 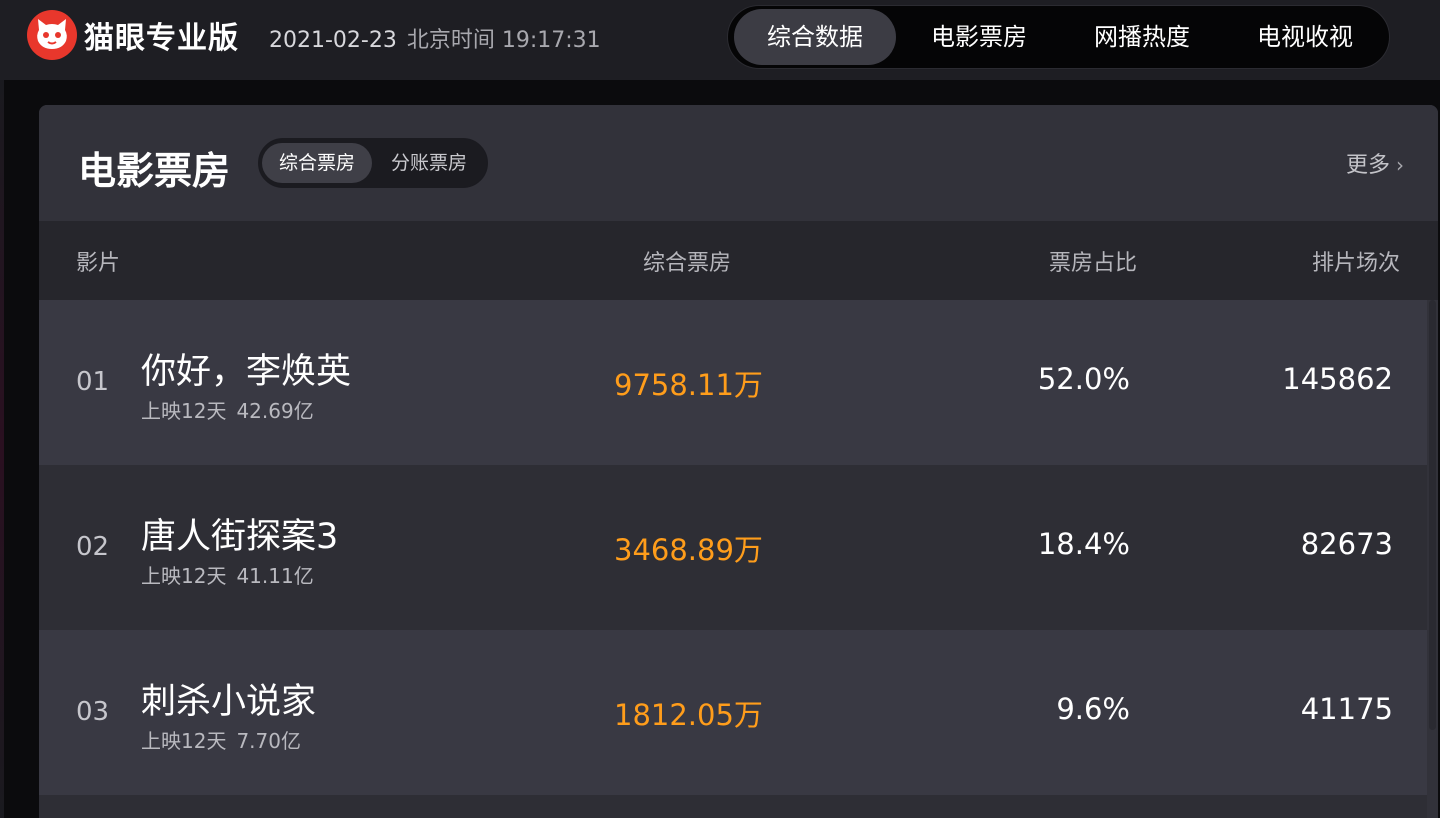 What do you see at coordinates (1093, 709) in the screenshot?
I see `box-office-share: 9.6%` at bounding box center [1093, 709].